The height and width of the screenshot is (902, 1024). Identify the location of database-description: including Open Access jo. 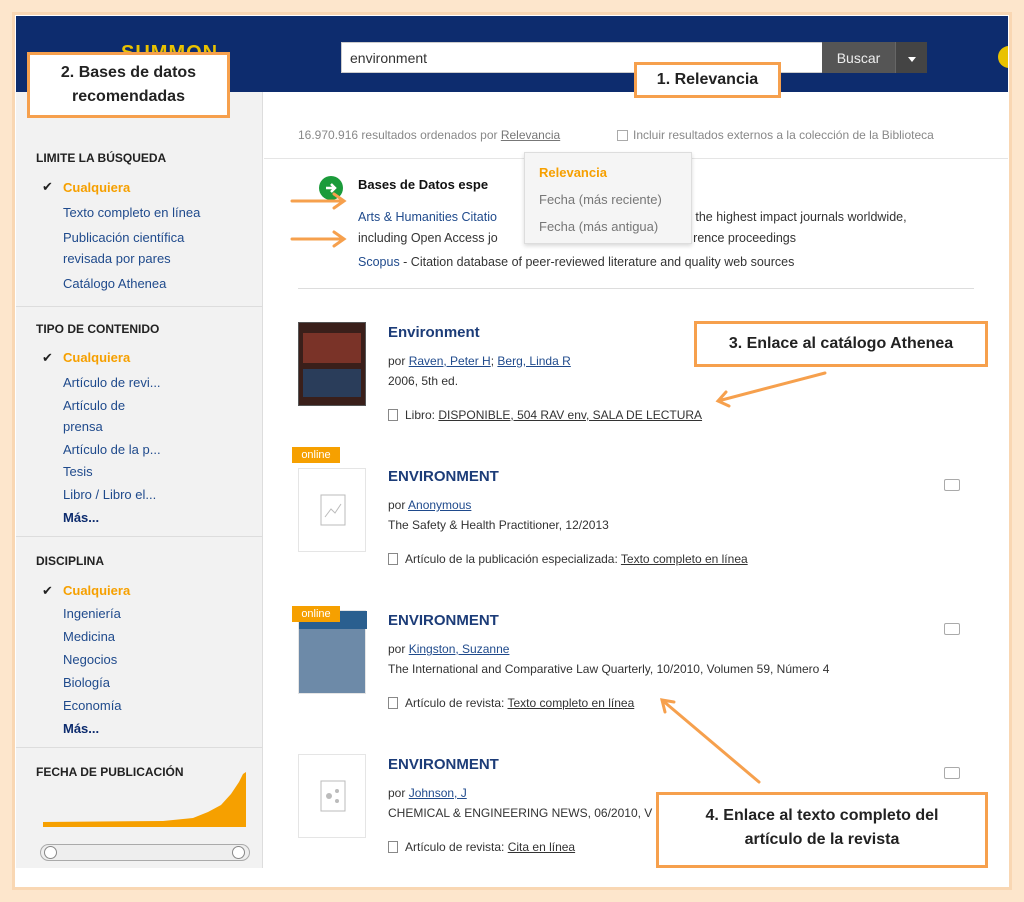
(428, 238).